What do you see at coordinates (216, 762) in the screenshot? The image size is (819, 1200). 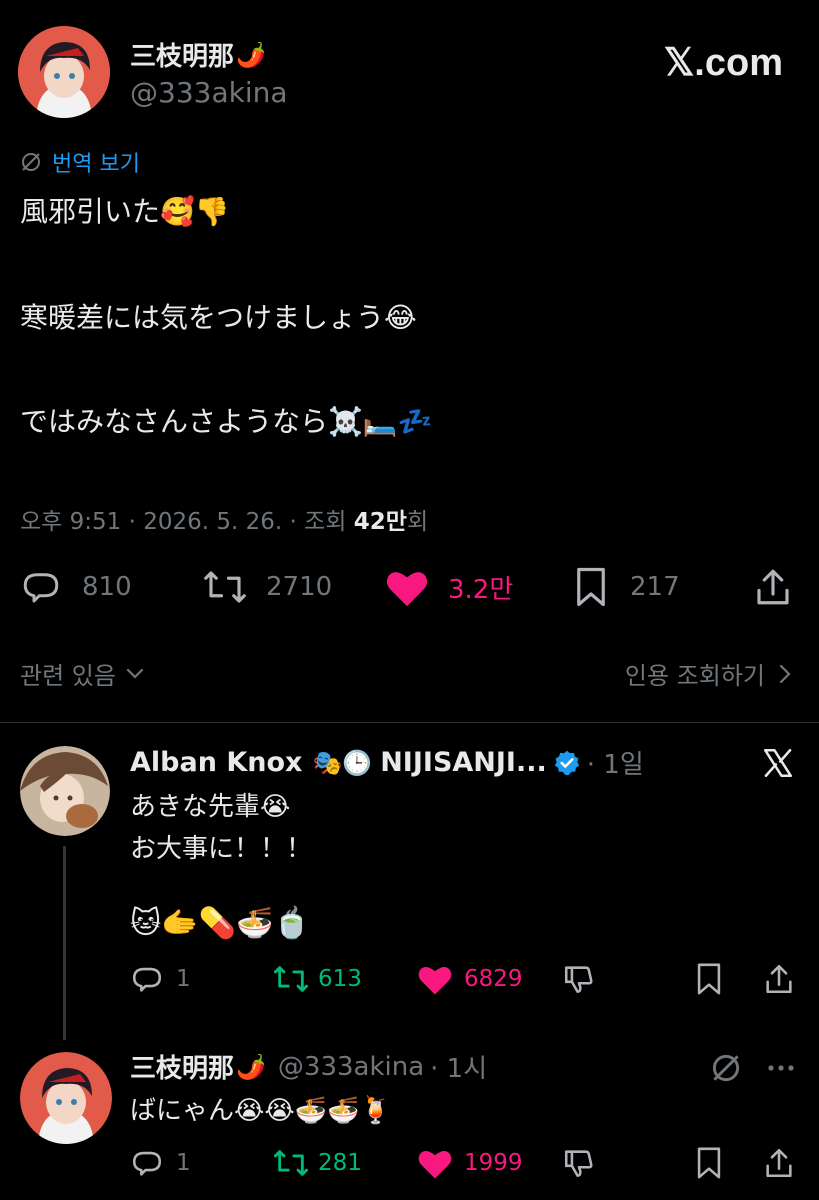 I see `alban-display-name: Alban Knox` at bounding box center [216, 762].